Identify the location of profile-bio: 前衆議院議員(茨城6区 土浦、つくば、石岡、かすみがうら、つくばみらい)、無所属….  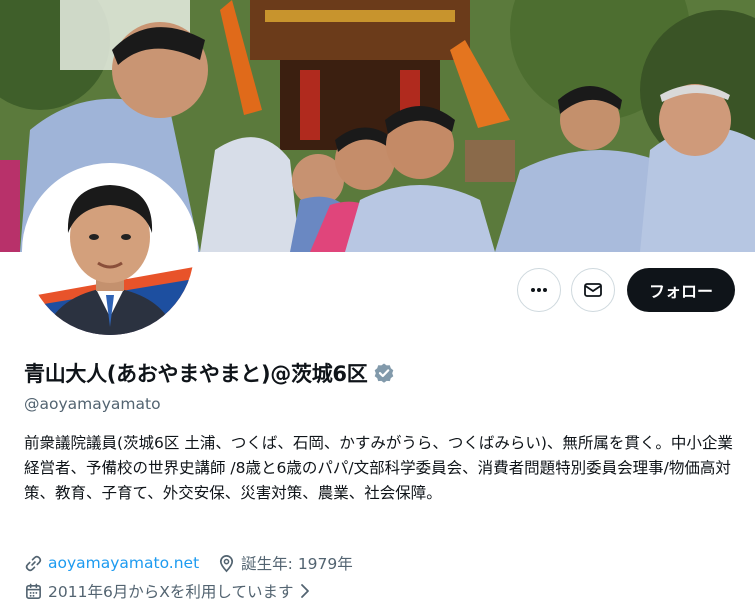
(378, 468).